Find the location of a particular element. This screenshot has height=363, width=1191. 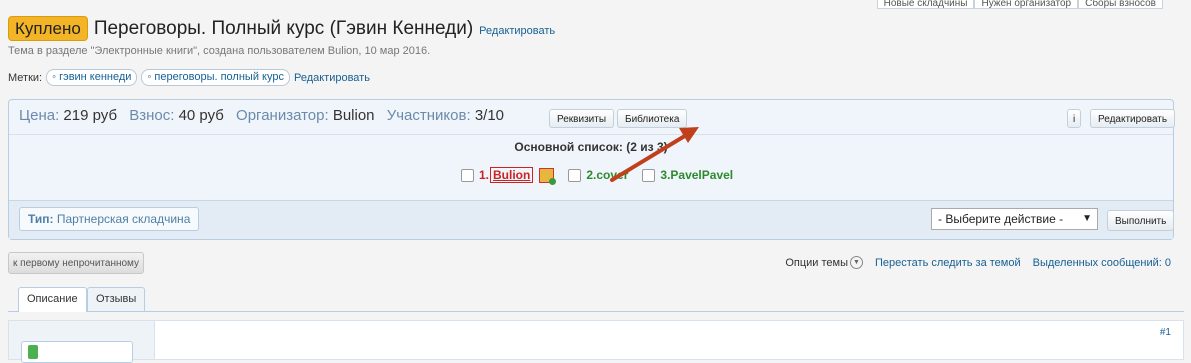

action-select: - Выберите действие - ▼ is located at coordinates (1014, 219).